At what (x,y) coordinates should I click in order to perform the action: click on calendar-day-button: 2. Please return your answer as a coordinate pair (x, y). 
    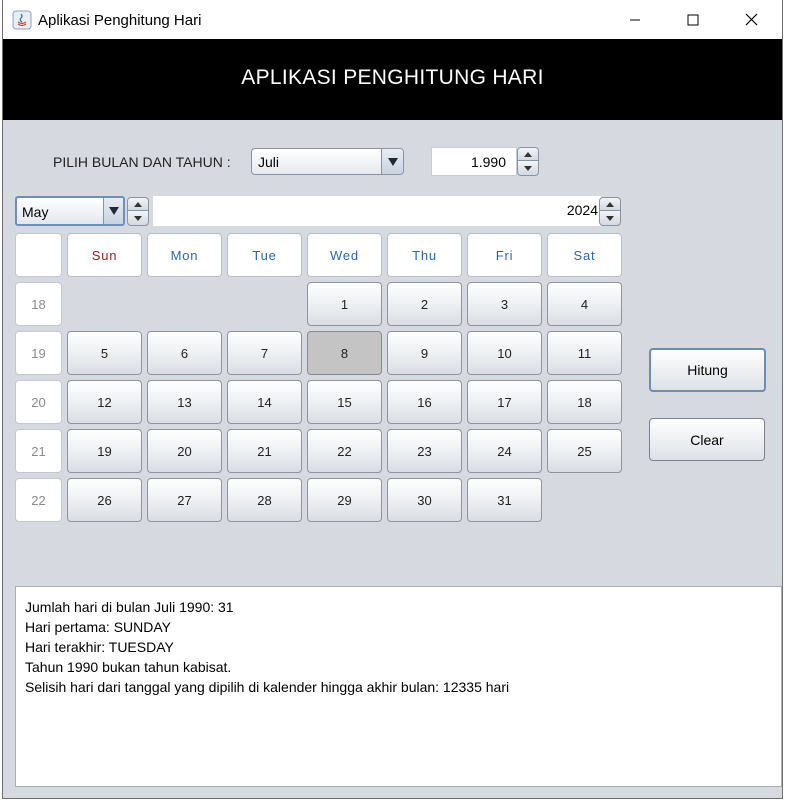
    Looking at the image, I should click on (424, 304).